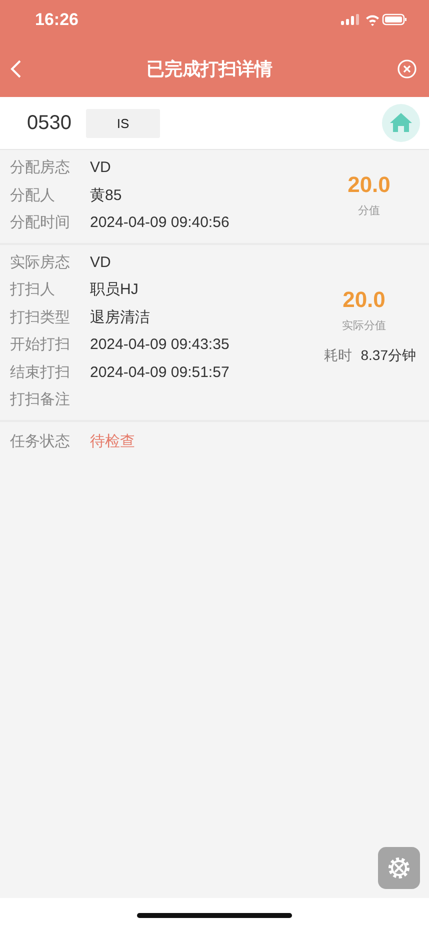 The image size is (429, 933). I want to click on field-label: 打扫备注, so click(40, 400).